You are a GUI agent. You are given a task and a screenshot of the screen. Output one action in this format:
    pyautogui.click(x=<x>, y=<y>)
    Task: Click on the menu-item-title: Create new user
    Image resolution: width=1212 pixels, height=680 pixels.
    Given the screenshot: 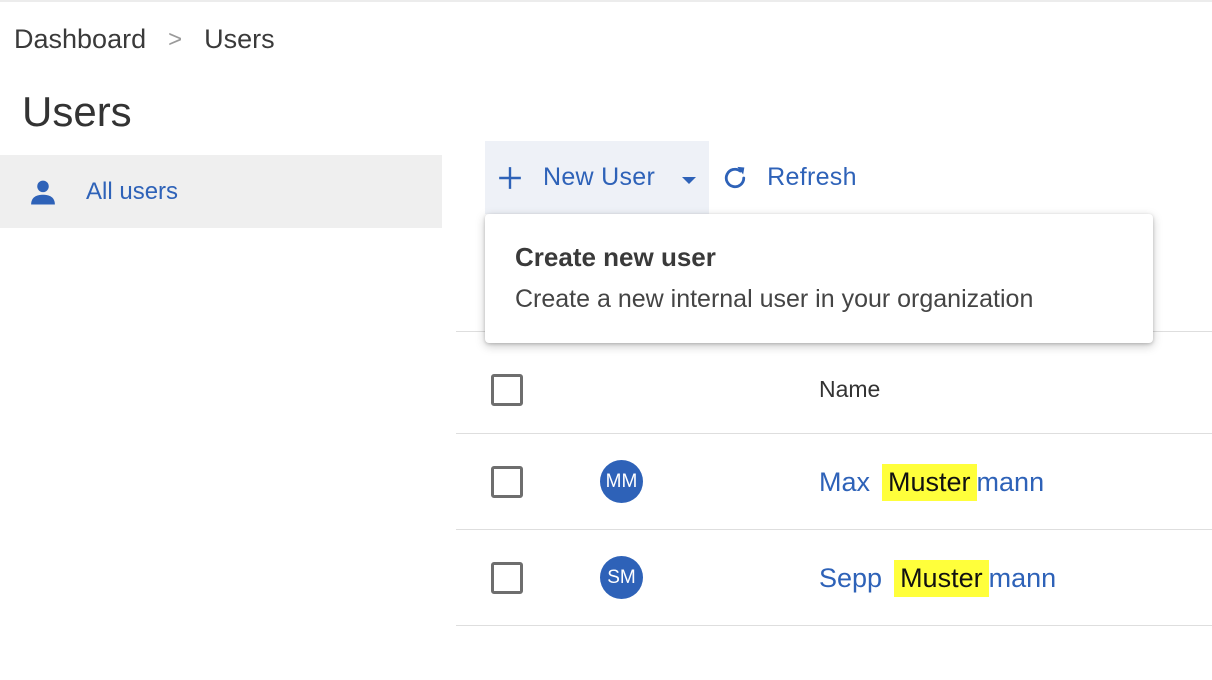 What is the action you would take?
    pyautogui.click(x=615, y=257)
    